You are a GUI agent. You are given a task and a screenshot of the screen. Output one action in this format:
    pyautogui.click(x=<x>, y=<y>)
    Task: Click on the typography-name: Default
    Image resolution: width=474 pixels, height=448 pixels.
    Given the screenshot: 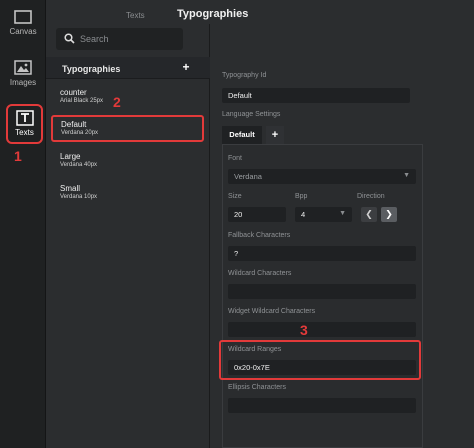 What is the action you would take?
    pyautogui.click(x=74, y=124)
    